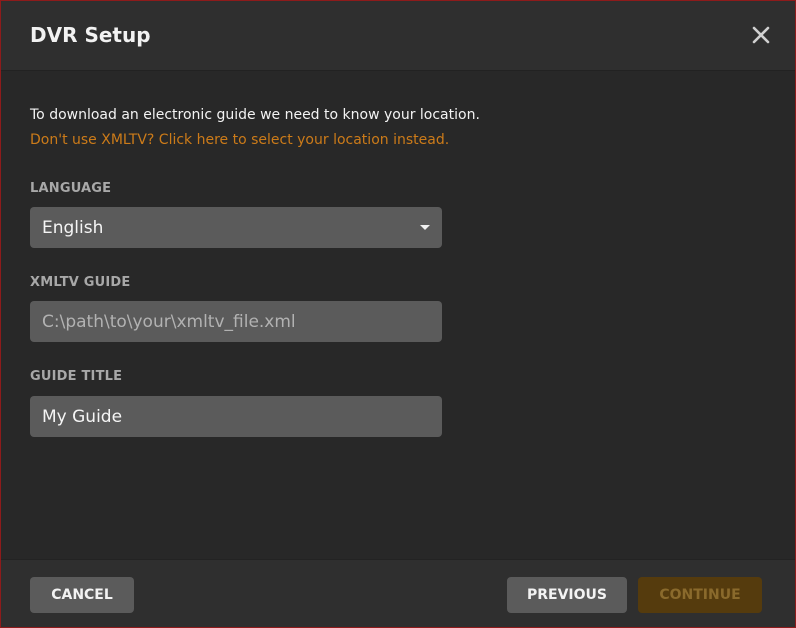 Image resolution: width=796 pixels, height=628 pixels. I want to click on cancel-button: CANCEL, so click(82, 595).